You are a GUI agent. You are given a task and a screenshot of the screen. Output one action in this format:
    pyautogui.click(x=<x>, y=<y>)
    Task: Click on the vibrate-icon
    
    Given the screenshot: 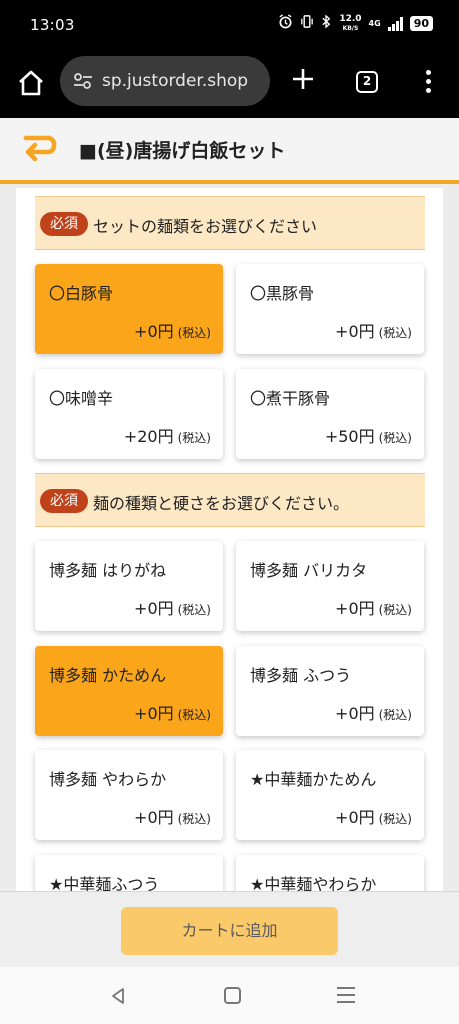 What is the action you would take?
    pyautogui.click(x=307, y=23)
    